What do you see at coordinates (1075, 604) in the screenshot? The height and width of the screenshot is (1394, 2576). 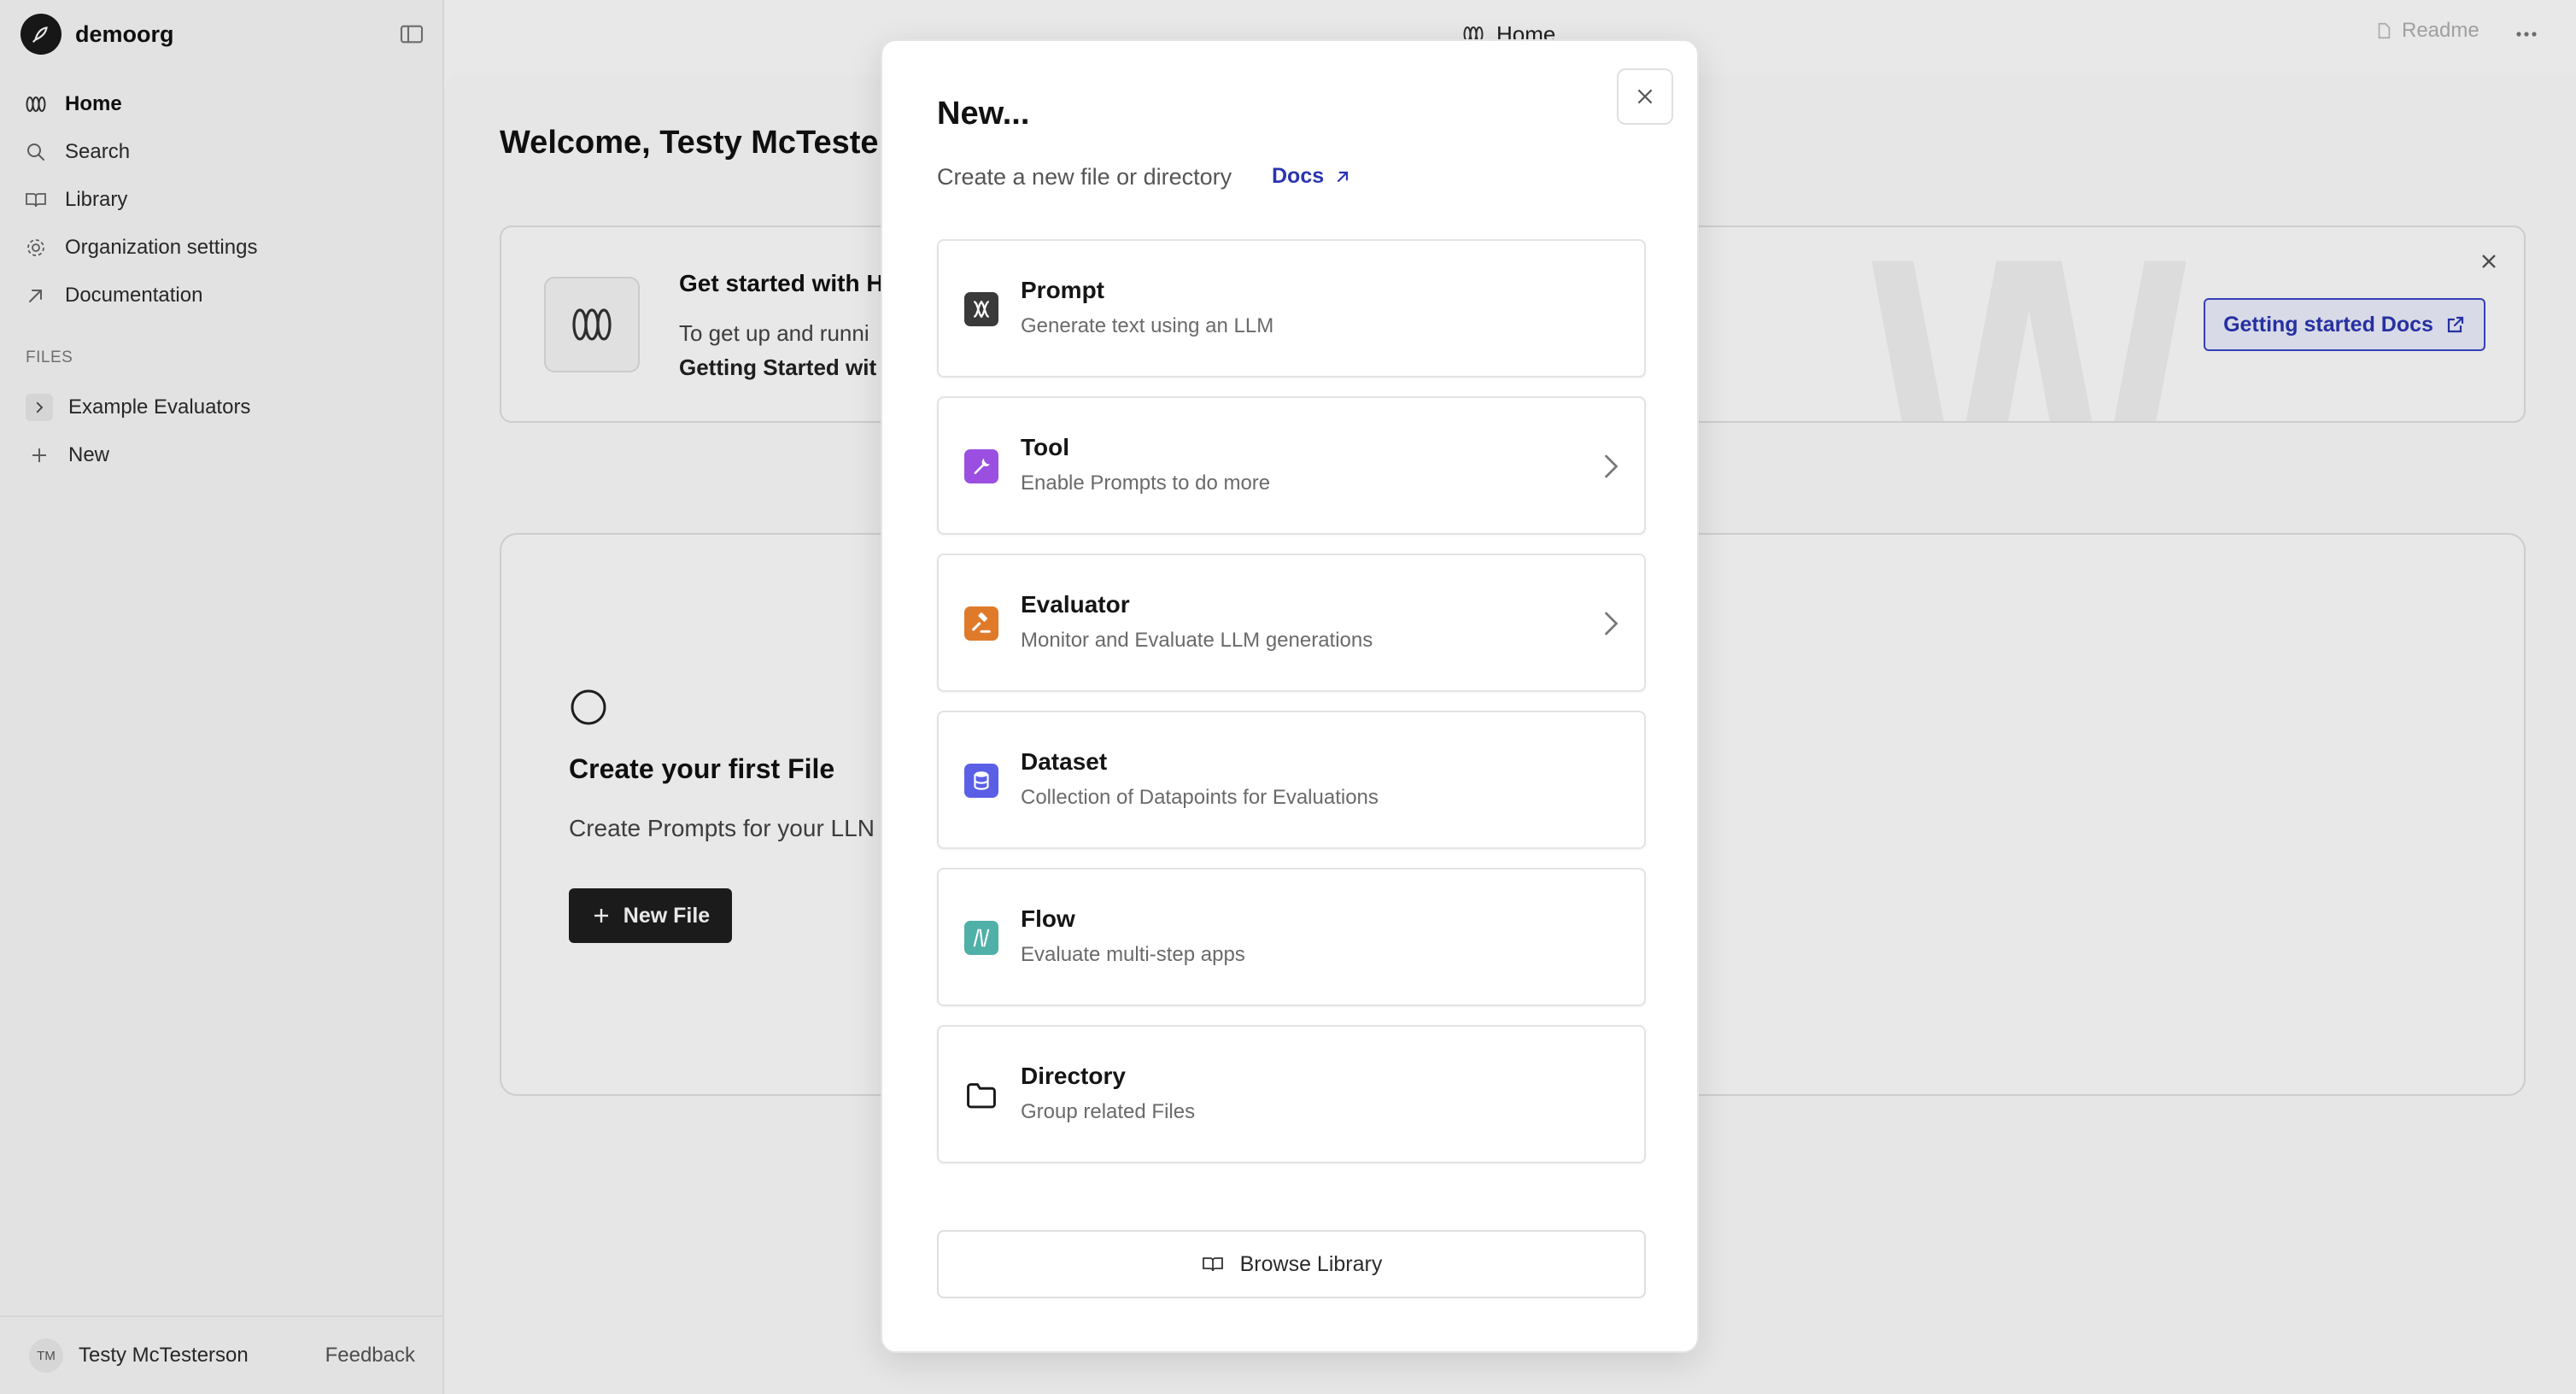 I see `option-title: Evaluator` at bounding box center [1075, 604].